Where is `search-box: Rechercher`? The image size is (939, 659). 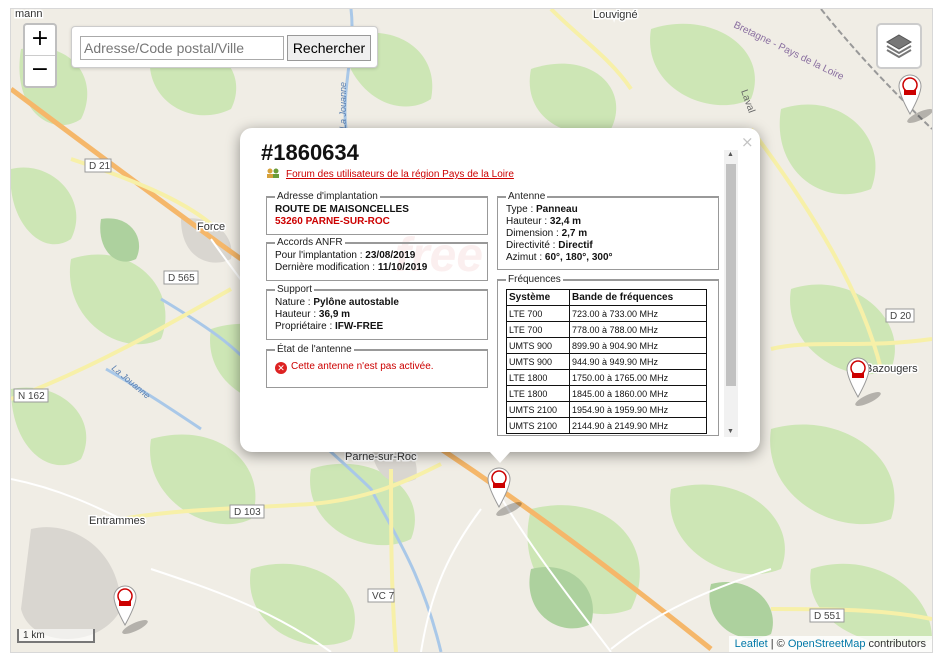
search-box: Rechercher is located at coordinates (224, 47).